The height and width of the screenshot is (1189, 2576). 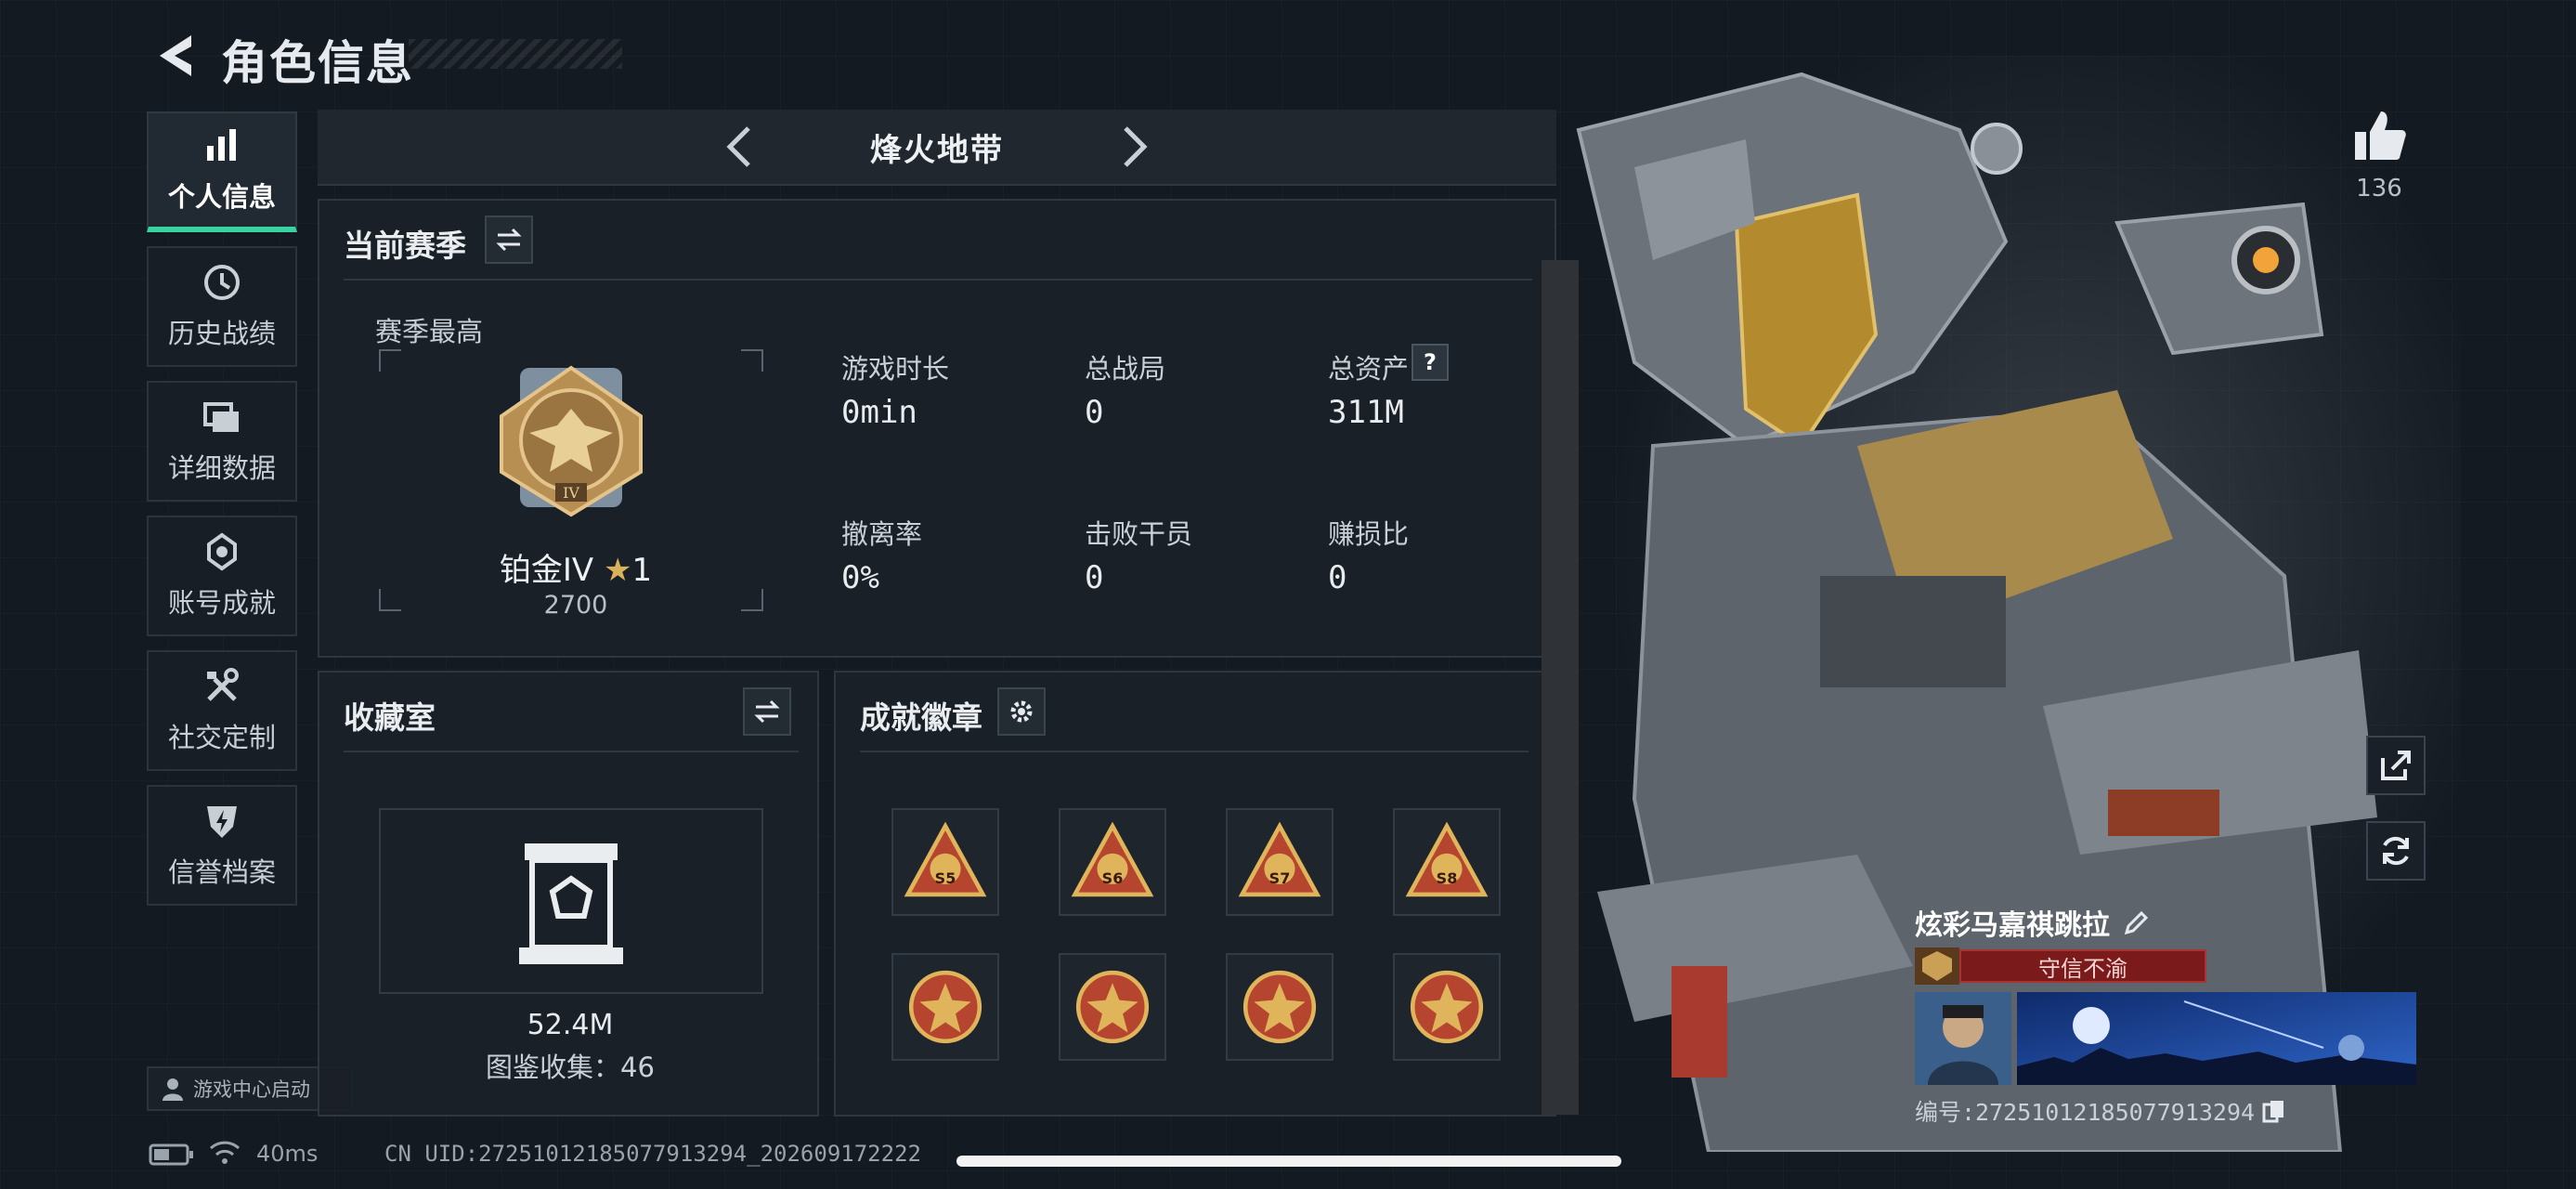 What do you see at coordinates (1288, 1161) in the screenshot?
I see `home-indicator` at bounding box center [1288, 1161].